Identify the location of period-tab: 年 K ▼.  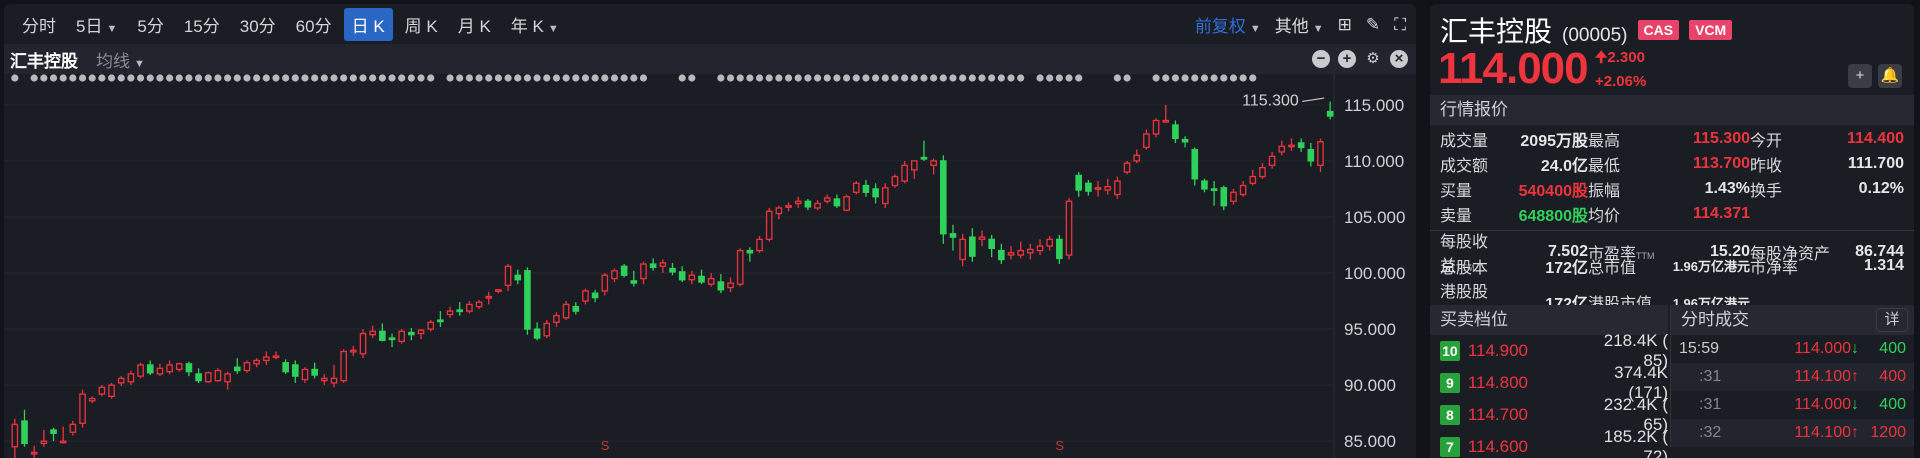
(535, 24).